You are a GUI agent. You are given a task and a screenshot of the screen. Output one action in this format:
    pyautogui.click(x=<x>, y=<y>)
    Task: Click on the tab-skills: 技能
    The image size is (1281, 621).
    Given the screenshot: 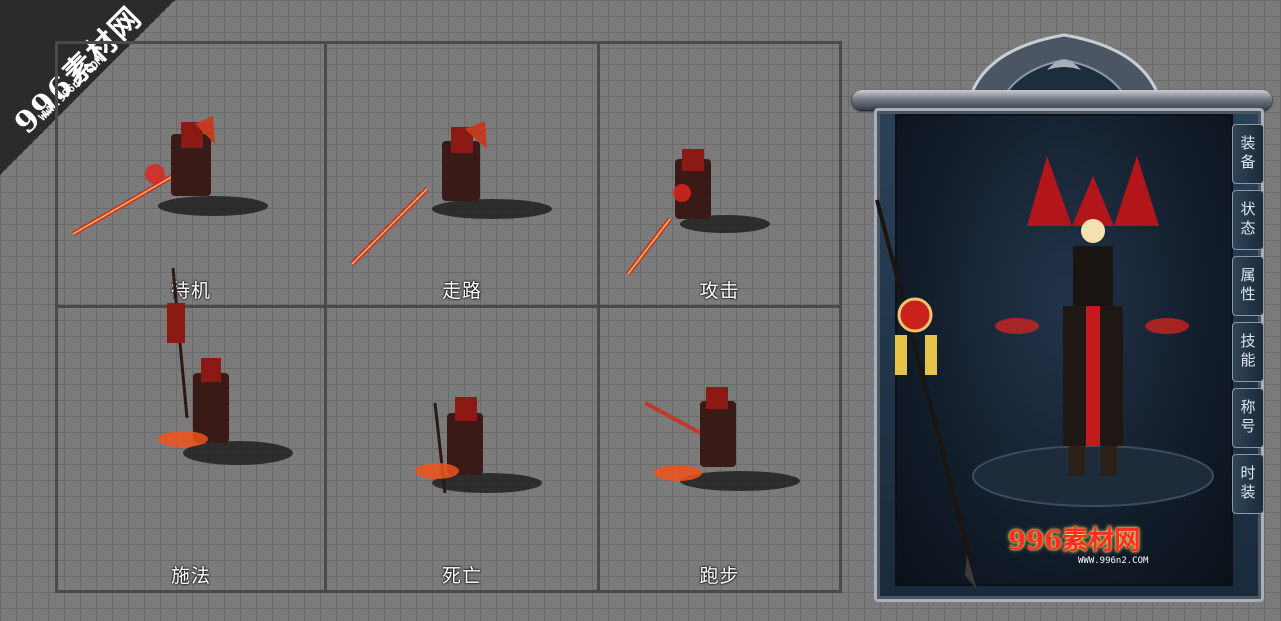 What is the action you would take?
    pyautogui.click(x=1248, y=352)
    